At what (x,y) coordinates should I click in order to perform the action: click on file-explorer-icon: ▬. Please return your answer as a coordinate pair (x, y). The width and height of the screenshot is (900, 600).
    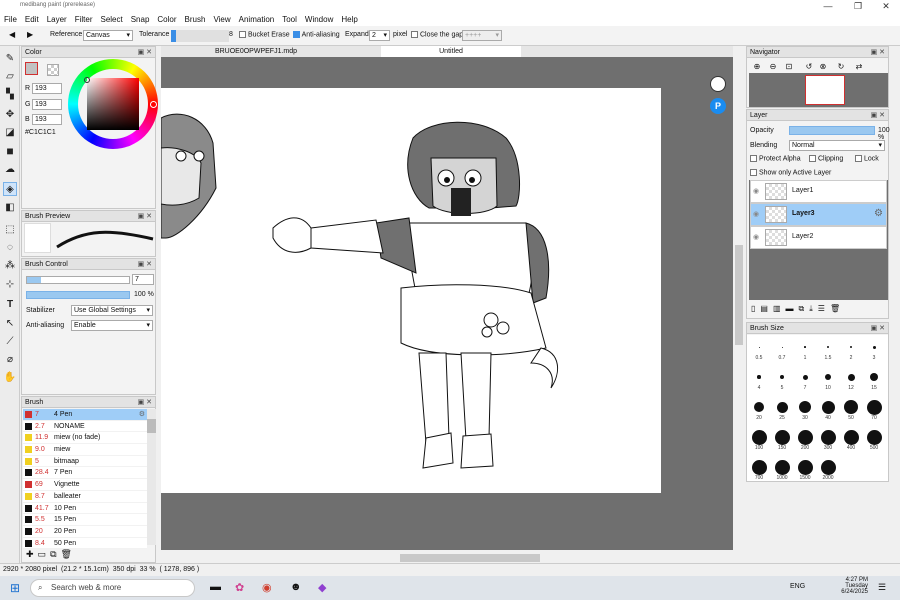
    Looking at the image, I should click on (215, 587).